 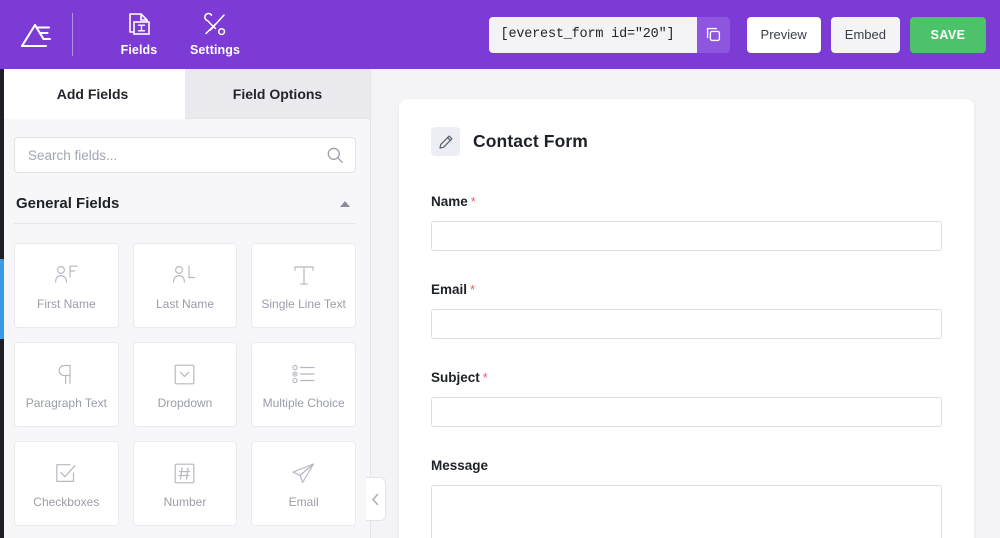 What do you see at coordinates (303, 473) in the screenshot?
I see `paper-plane-icon` at bounding box center [303, 473].